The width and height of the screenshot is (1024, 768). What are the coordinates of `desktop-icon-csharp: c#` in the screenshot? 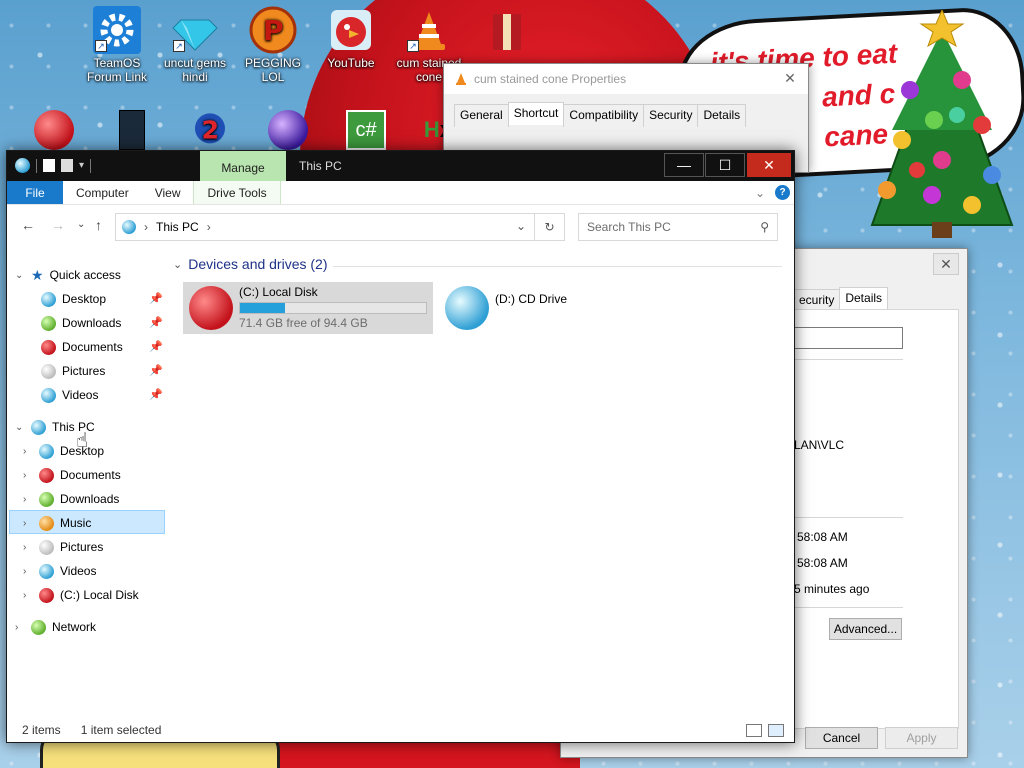 It's located at (366, 131).